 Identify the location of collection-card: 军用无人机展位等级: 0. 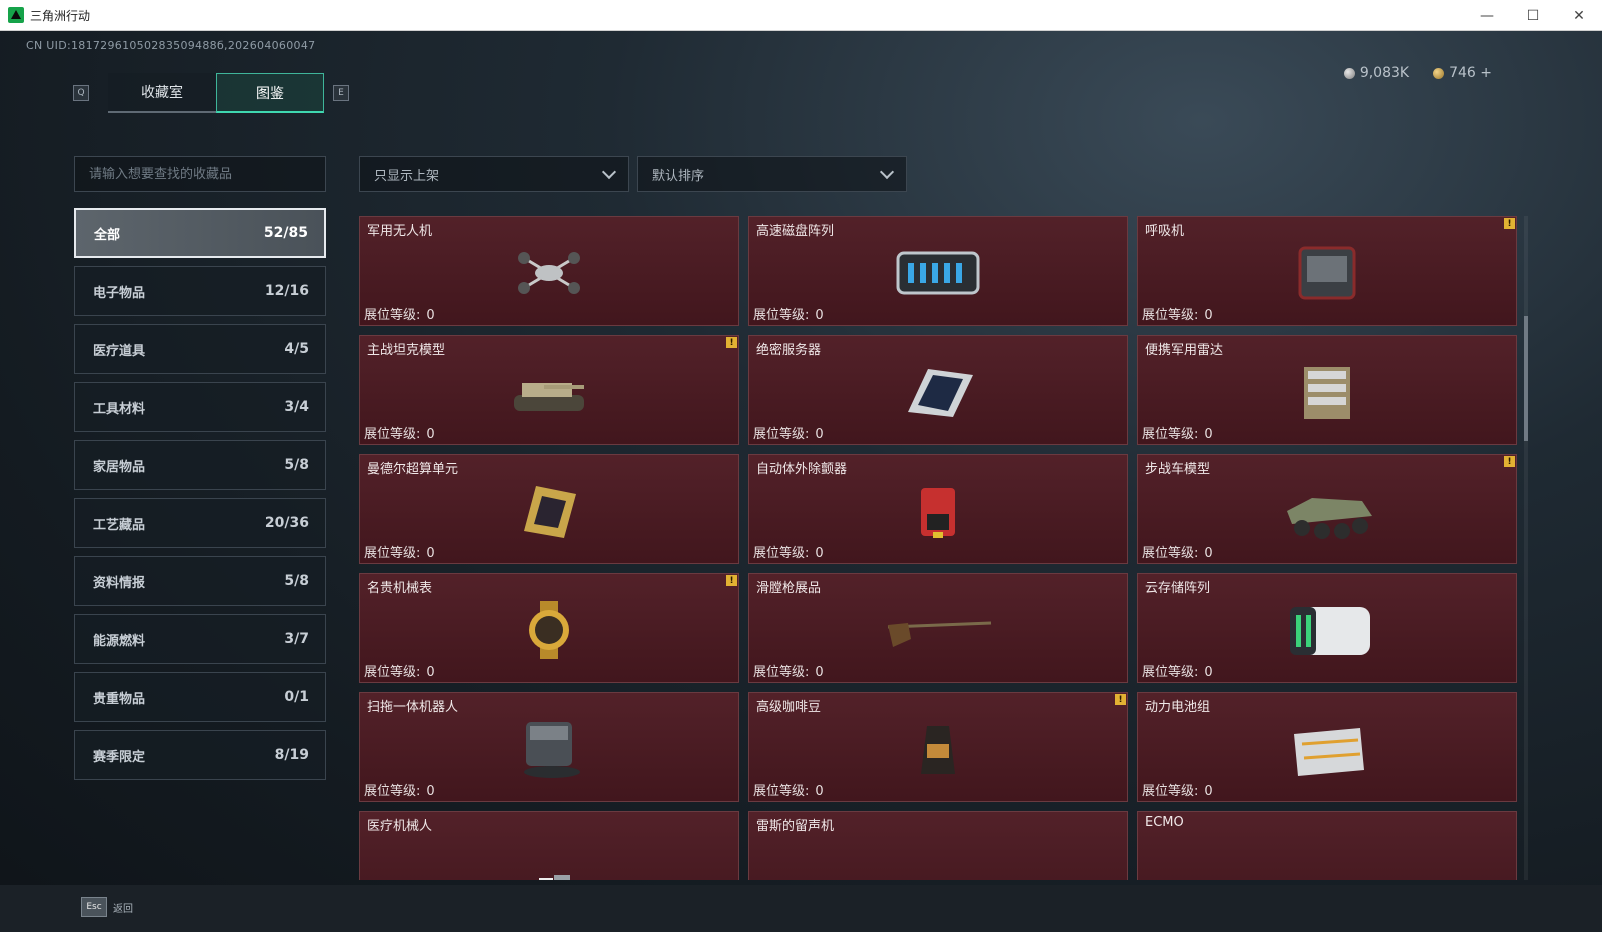
(549, 271).